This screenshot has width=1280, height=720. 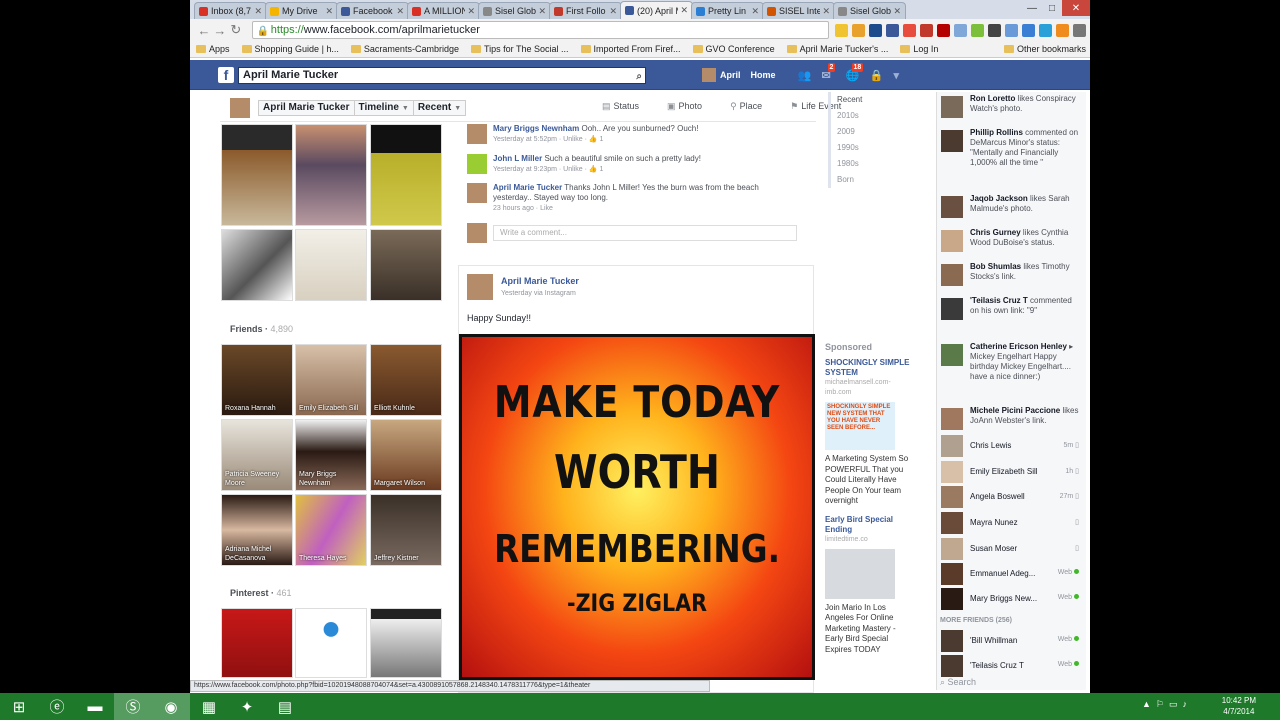 I want to click on browser-tab: First Follo ✕, so click(x=585, y=10).